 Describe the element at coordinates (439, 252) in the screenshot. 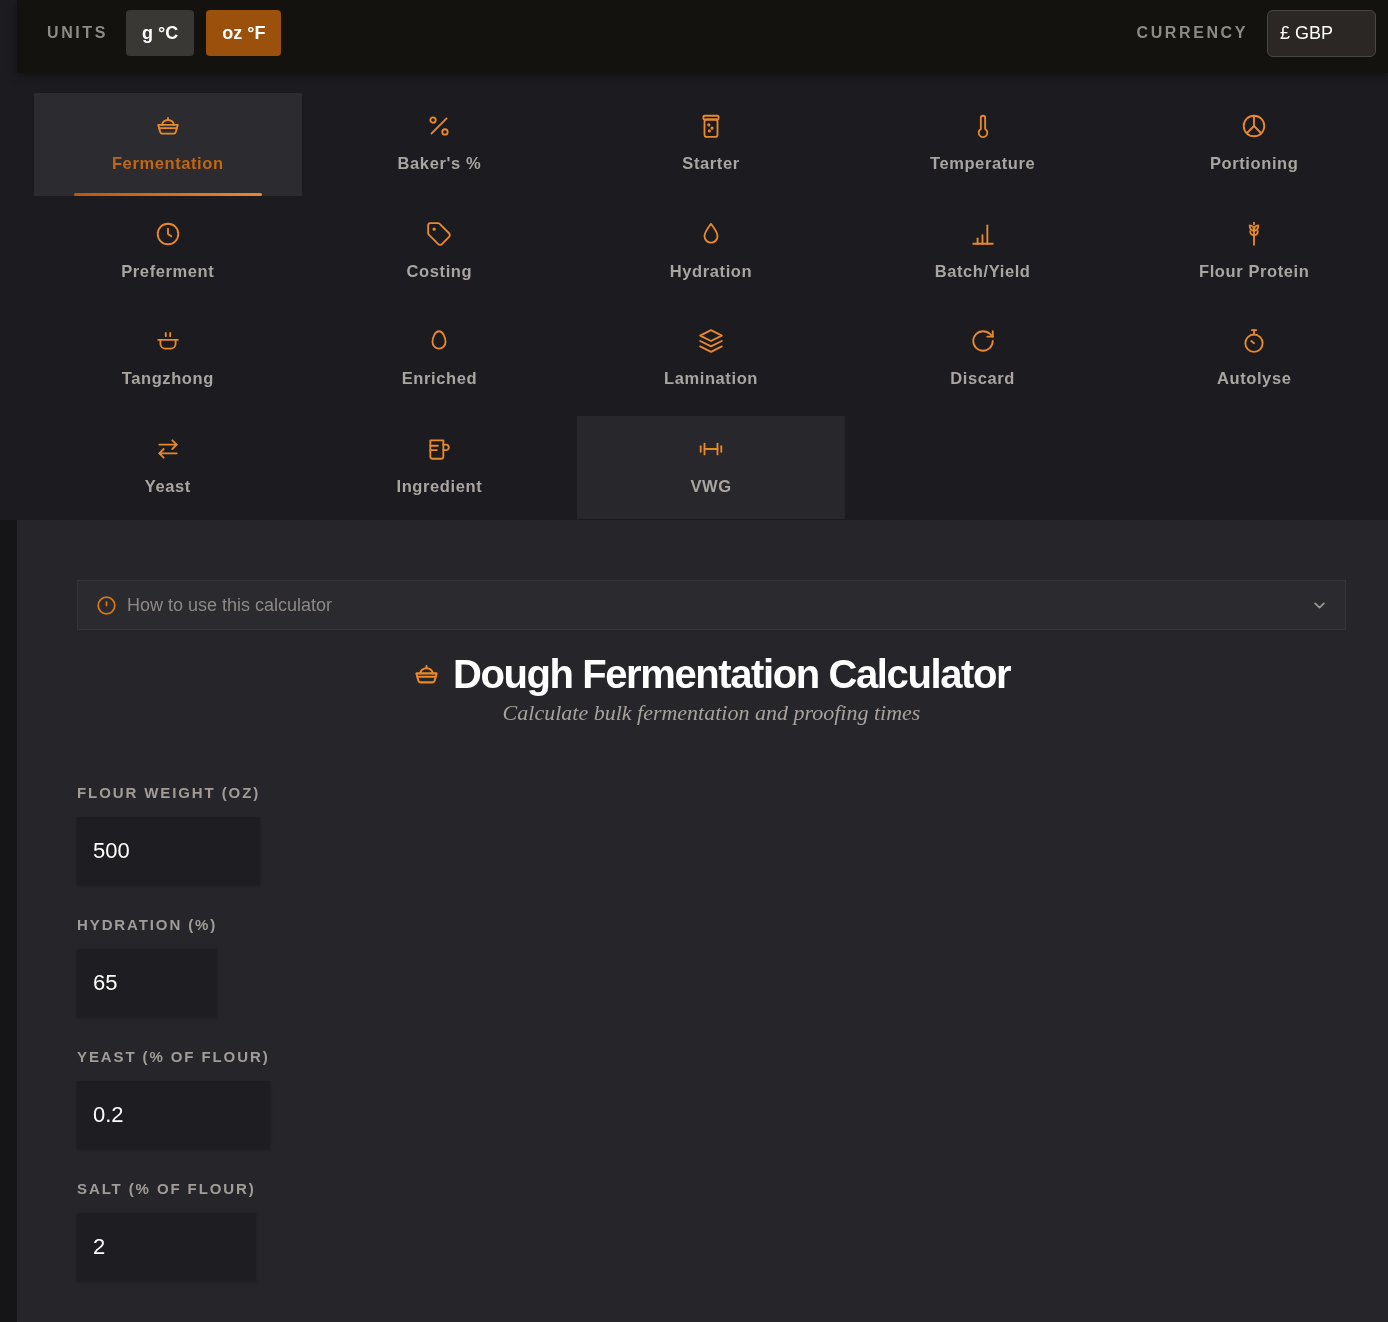

I see `calculator-tab: Costing` at that location.